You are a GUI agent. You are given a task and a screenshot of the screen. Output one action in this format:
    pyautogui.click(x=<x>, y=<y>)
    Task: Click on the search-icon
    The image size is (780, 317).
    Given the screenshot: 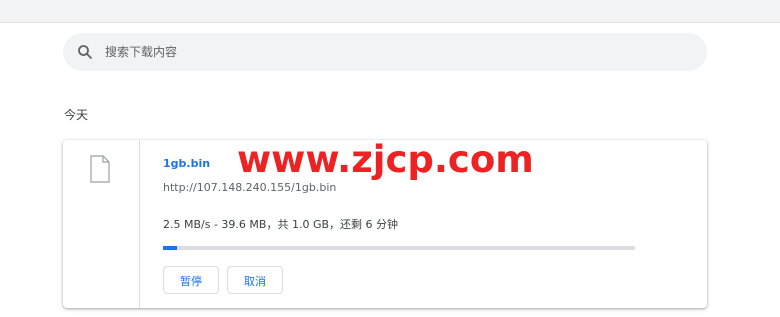 What is the action you would take?
    pyautogui.click(x=85, y=52)
    